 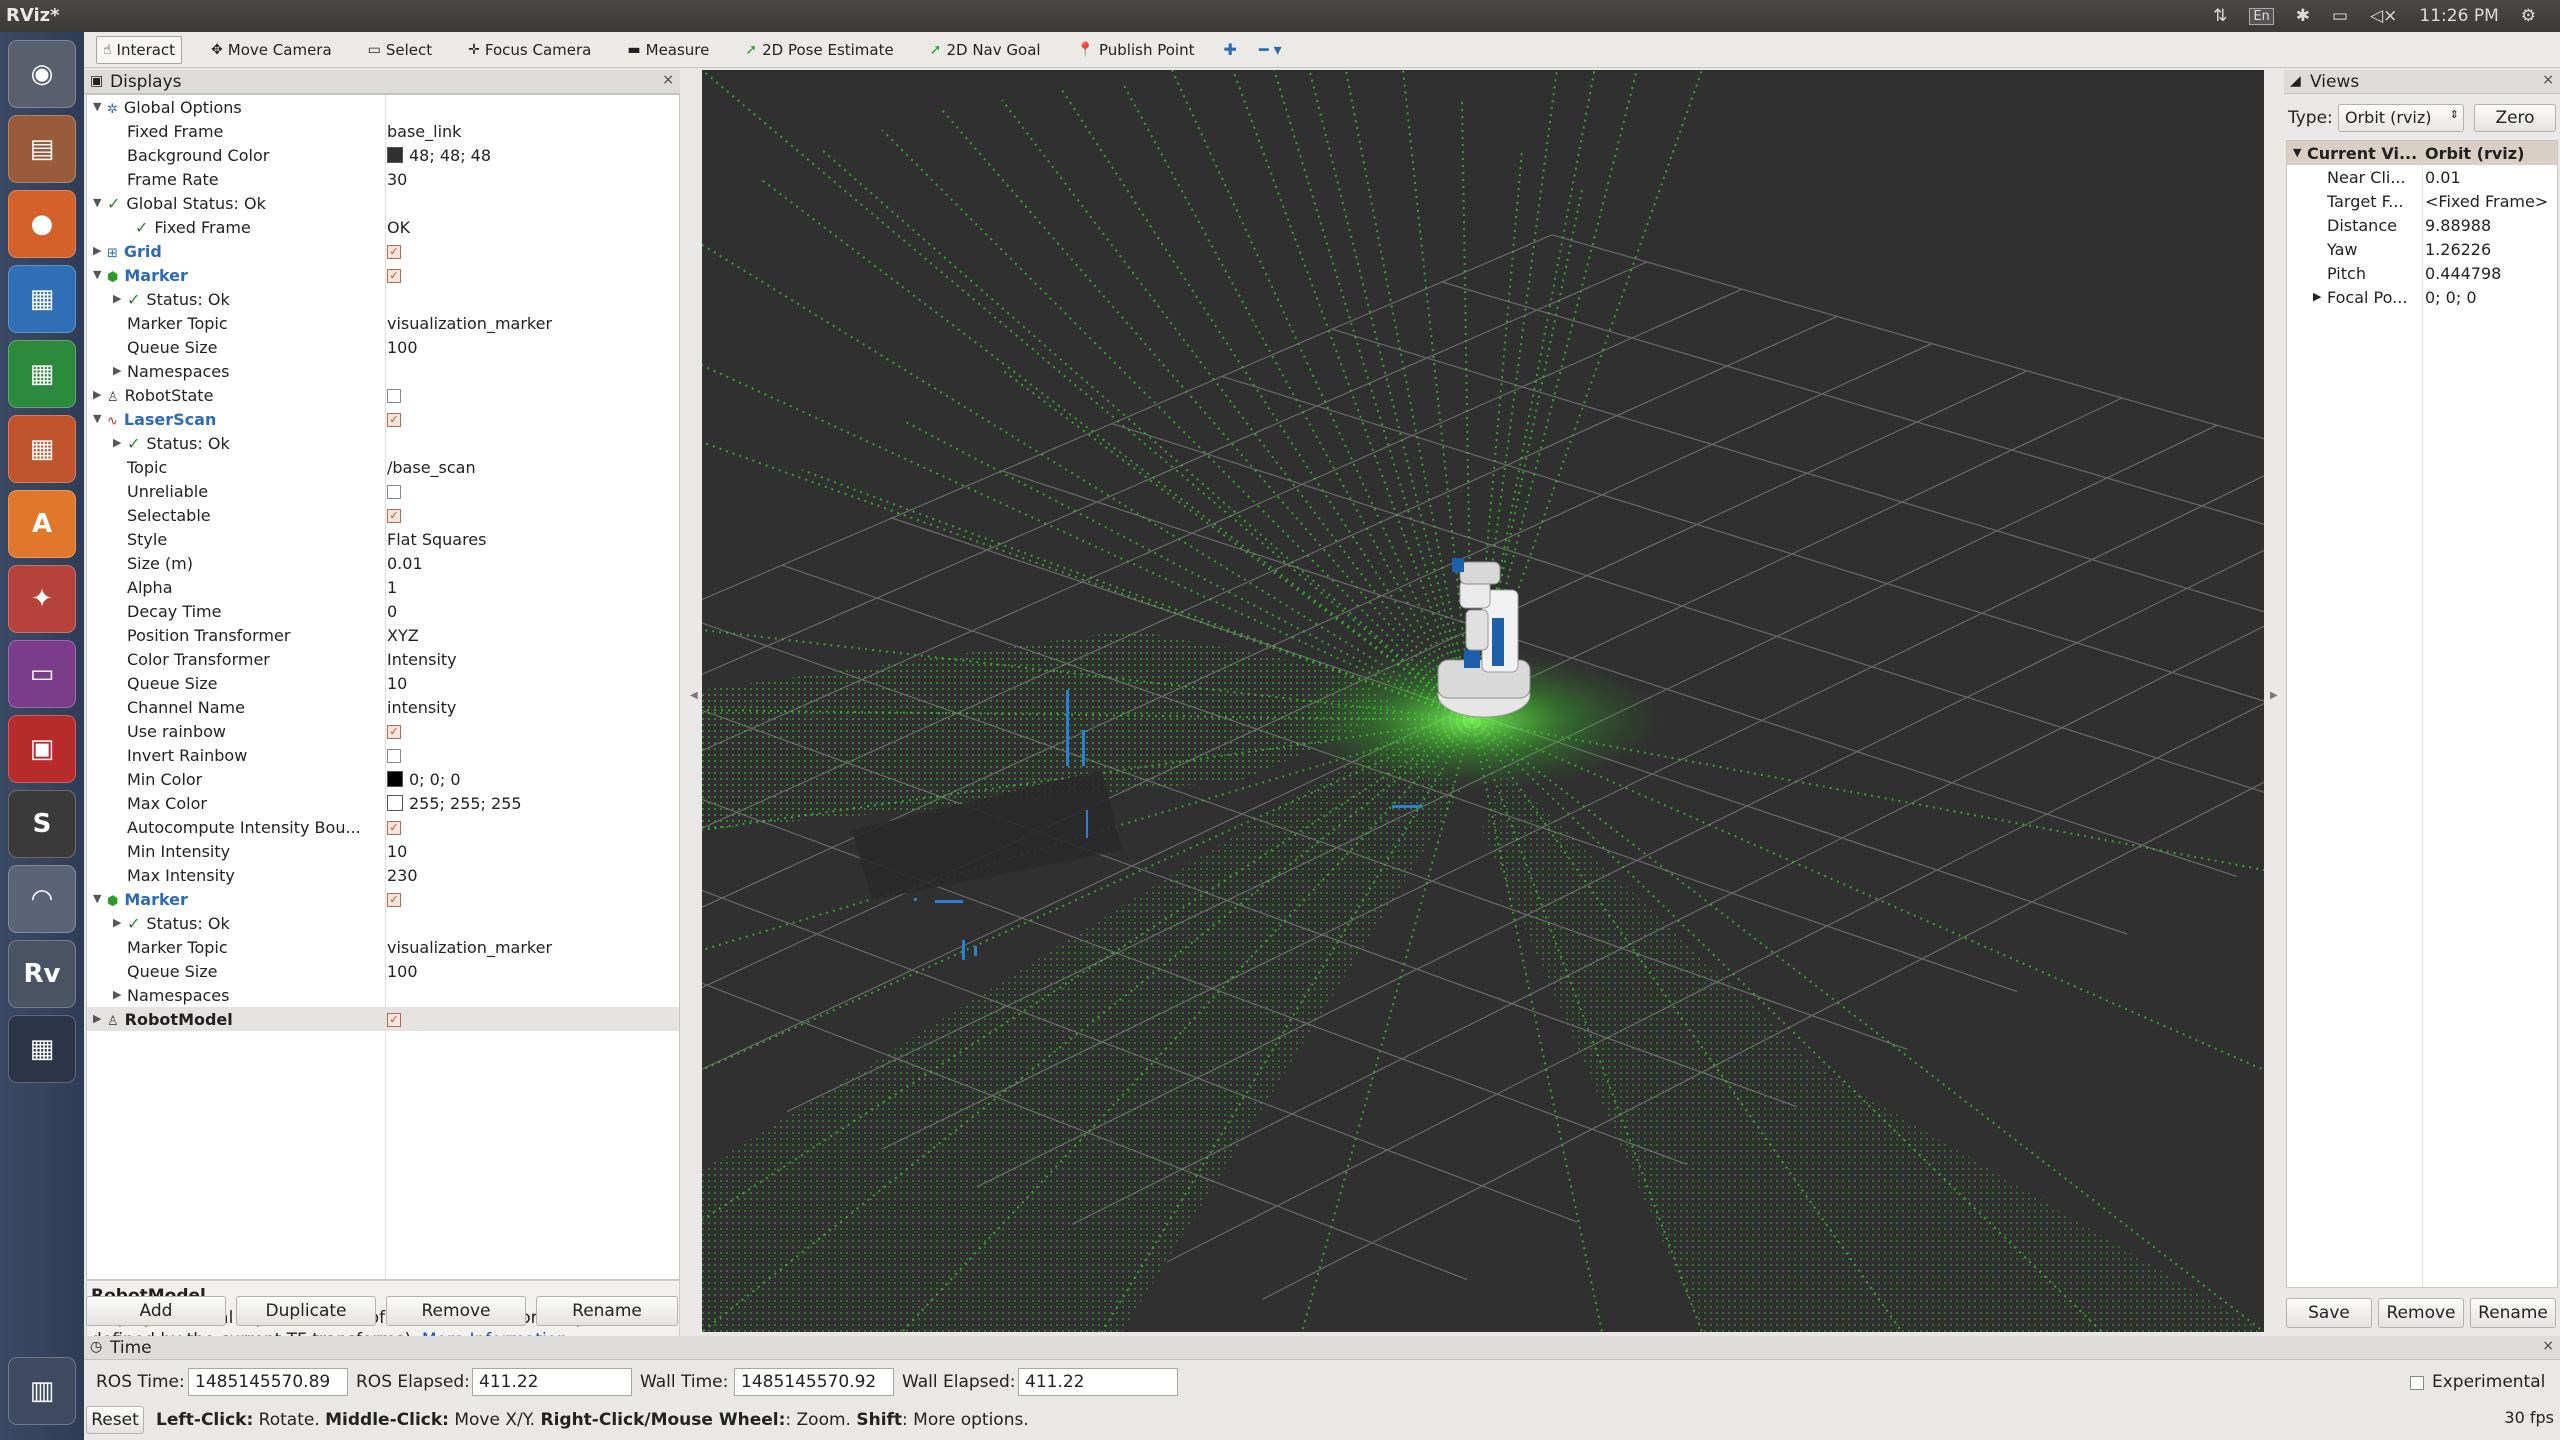 I want to click on display-row: Color Transformer Intensity, so click(x=383, y=659).